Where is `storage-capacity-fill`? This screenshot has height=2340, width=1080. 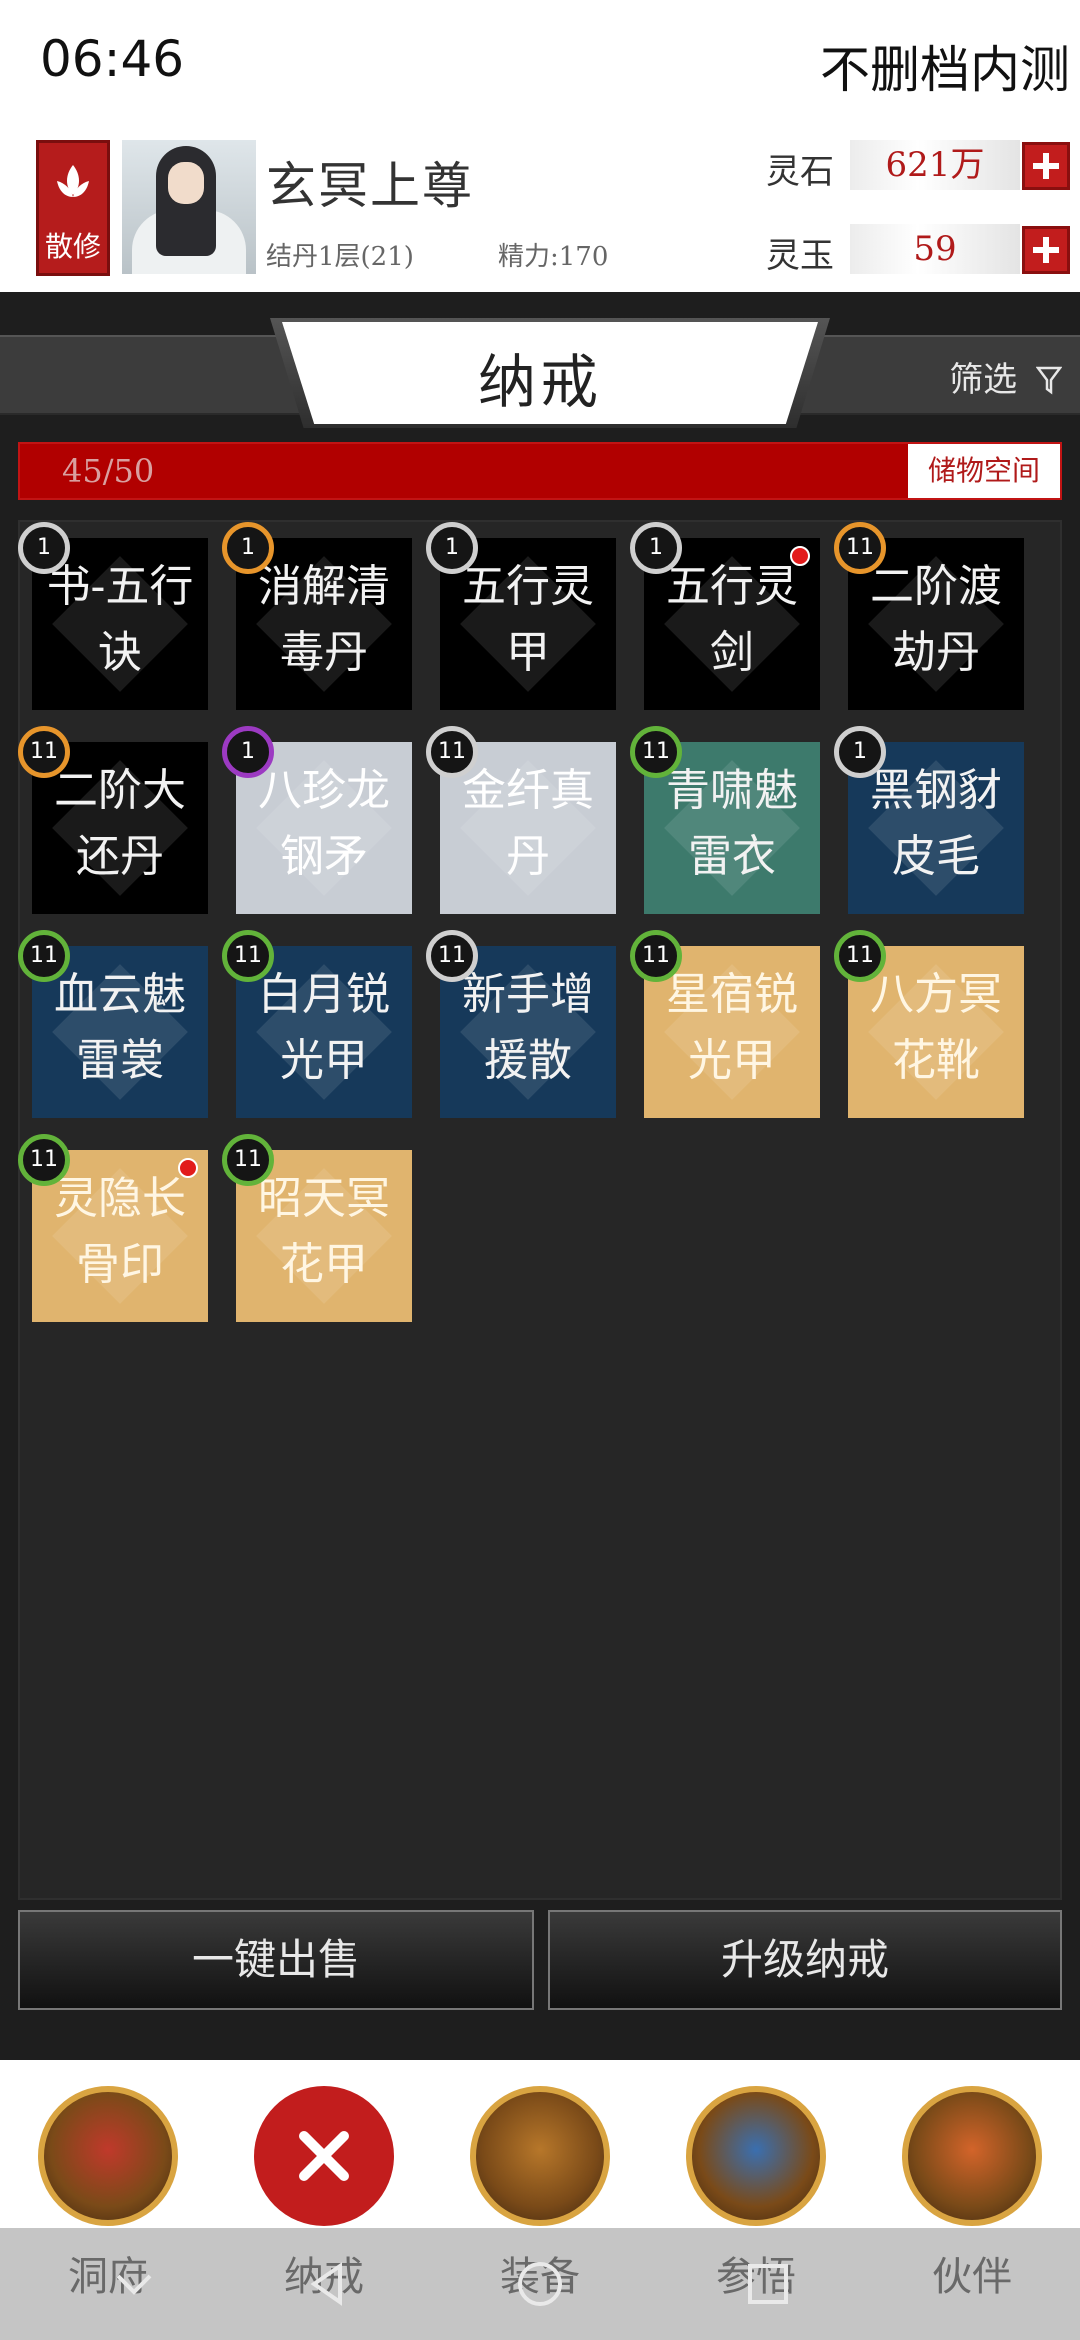
storage-capacity-fill is located at coordinates (488, 471).